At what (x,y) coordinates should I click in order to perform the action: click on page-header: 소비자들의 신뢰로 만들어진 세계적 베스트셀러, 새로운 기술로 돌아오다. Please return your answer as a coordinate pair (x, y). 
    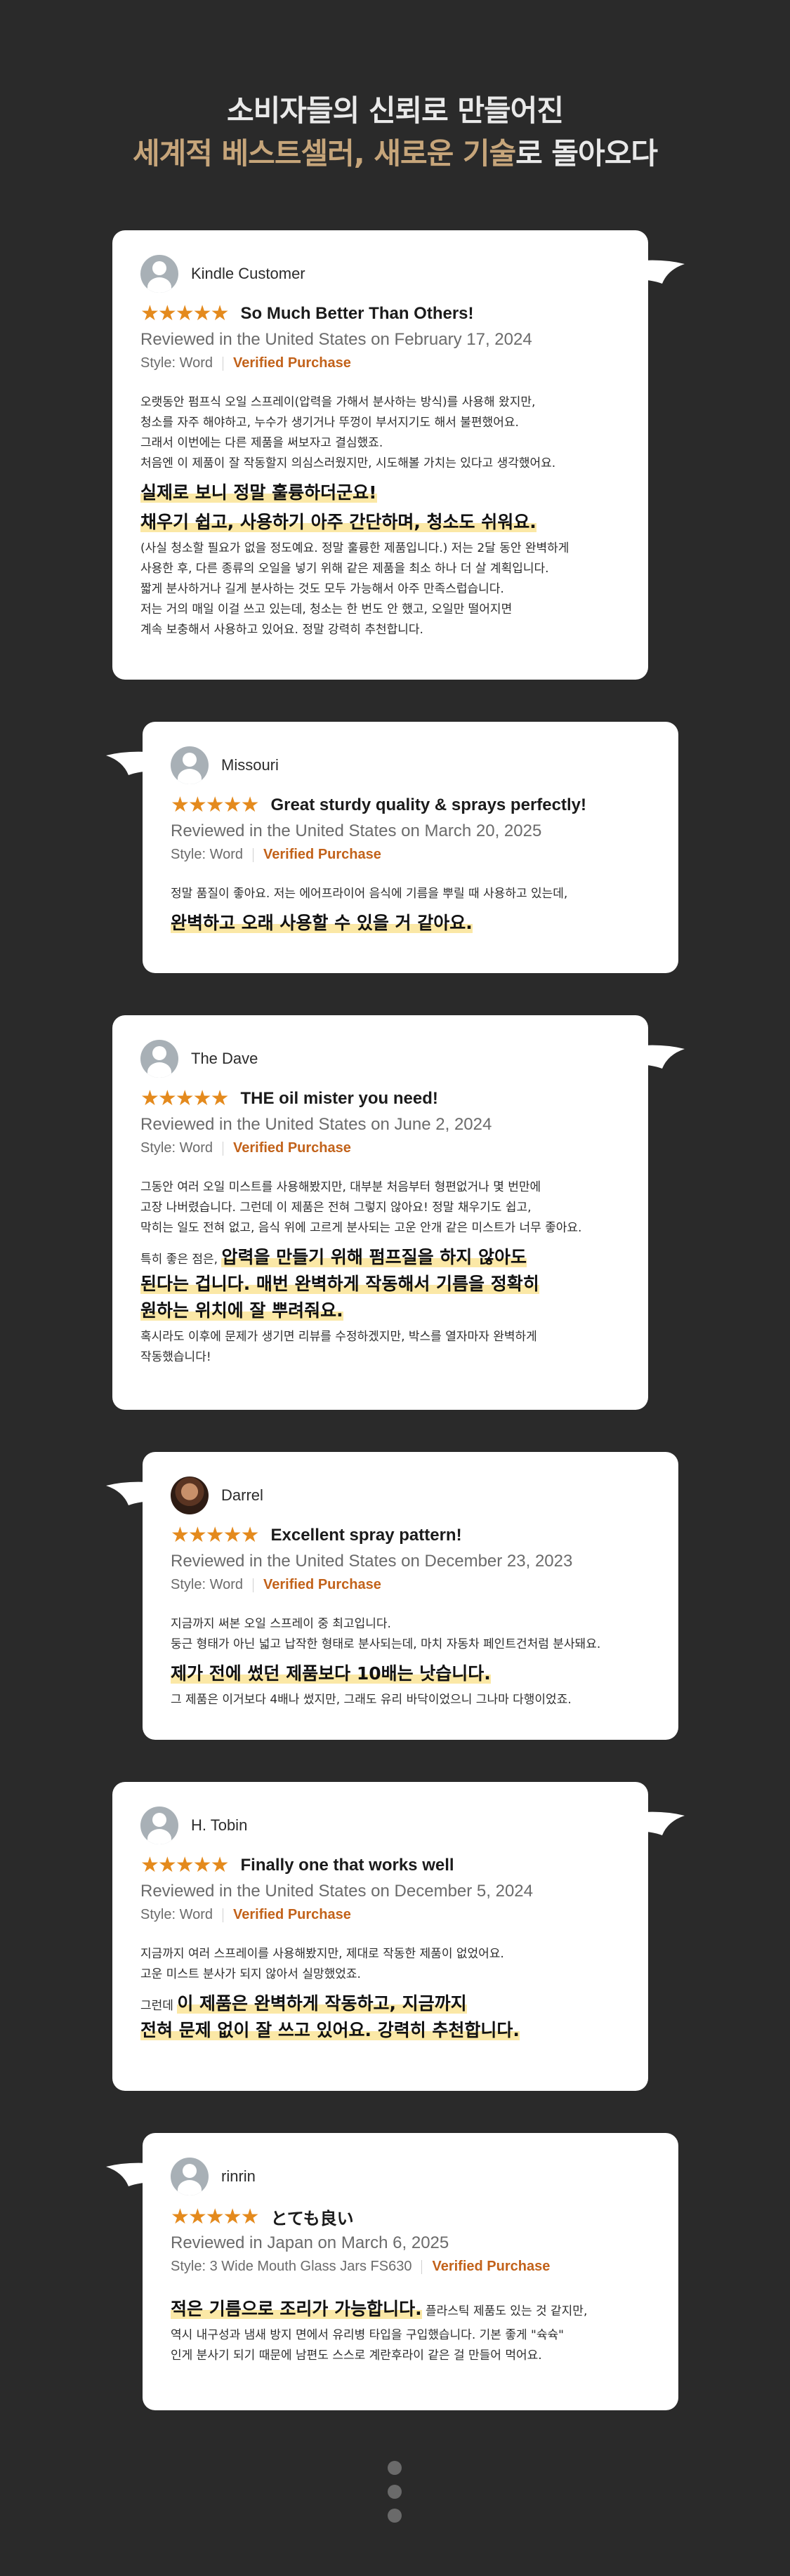
    Looking at the image, I should click on (395, 133).